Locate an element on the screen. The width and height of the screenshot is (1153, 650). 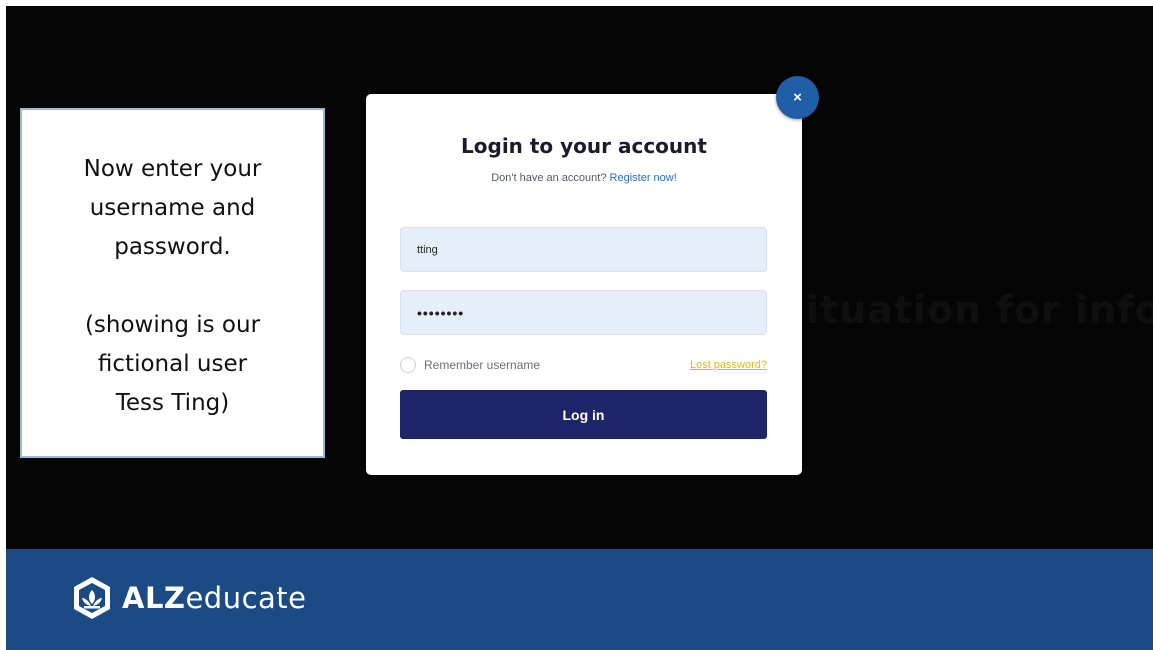
modal-subtitle: Don't have an account? Register now! is located at coordinates (584, 178).